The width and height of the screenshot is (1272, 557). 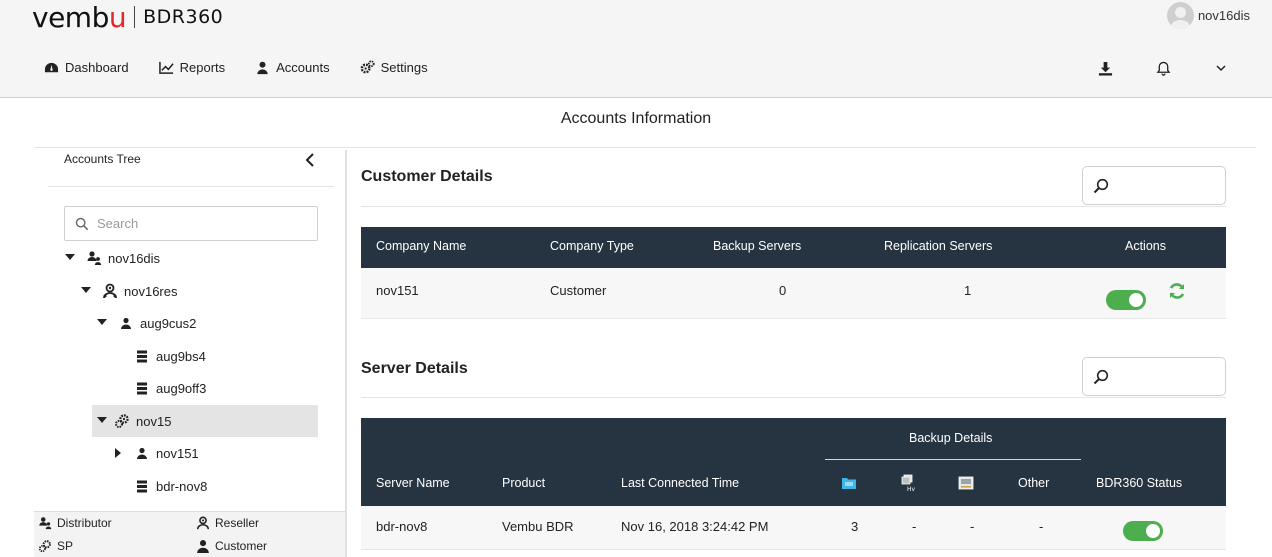 What do you see at coordinates (397, 290) in the screenshot?
I see `company-name-cell: nov151` at bounding box center [397, 290].